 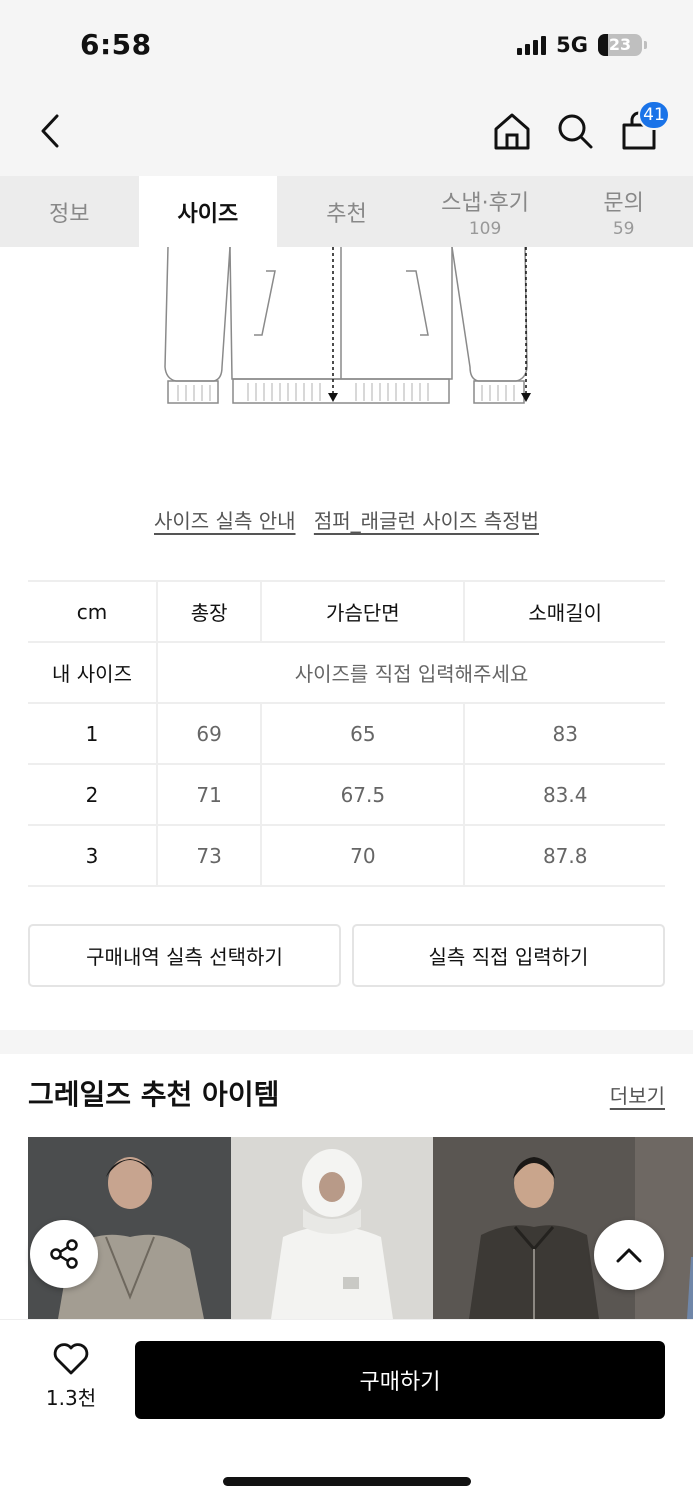 I want to click on share-icon, so click(x=64, y=1254).